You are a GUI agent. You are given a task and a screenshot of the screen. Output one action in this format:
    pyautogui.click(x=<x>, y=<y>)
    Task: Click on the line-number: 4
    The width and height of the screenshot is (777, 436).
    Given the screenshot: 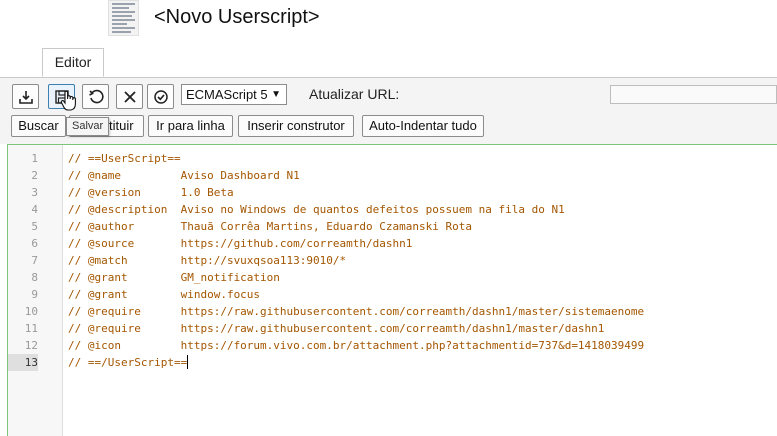 What is the action you would take?
    pyautogui.click(x=34, y=209)
    